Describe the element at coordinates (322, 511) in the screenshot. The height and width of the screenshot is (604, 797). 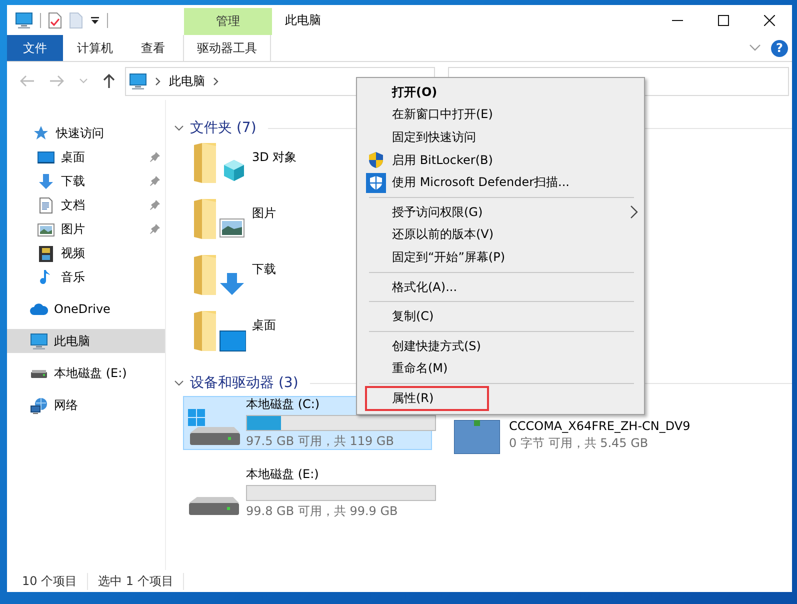
I see `drive-space: 99.8 GB 可用，共 99.9 GB` at that location.